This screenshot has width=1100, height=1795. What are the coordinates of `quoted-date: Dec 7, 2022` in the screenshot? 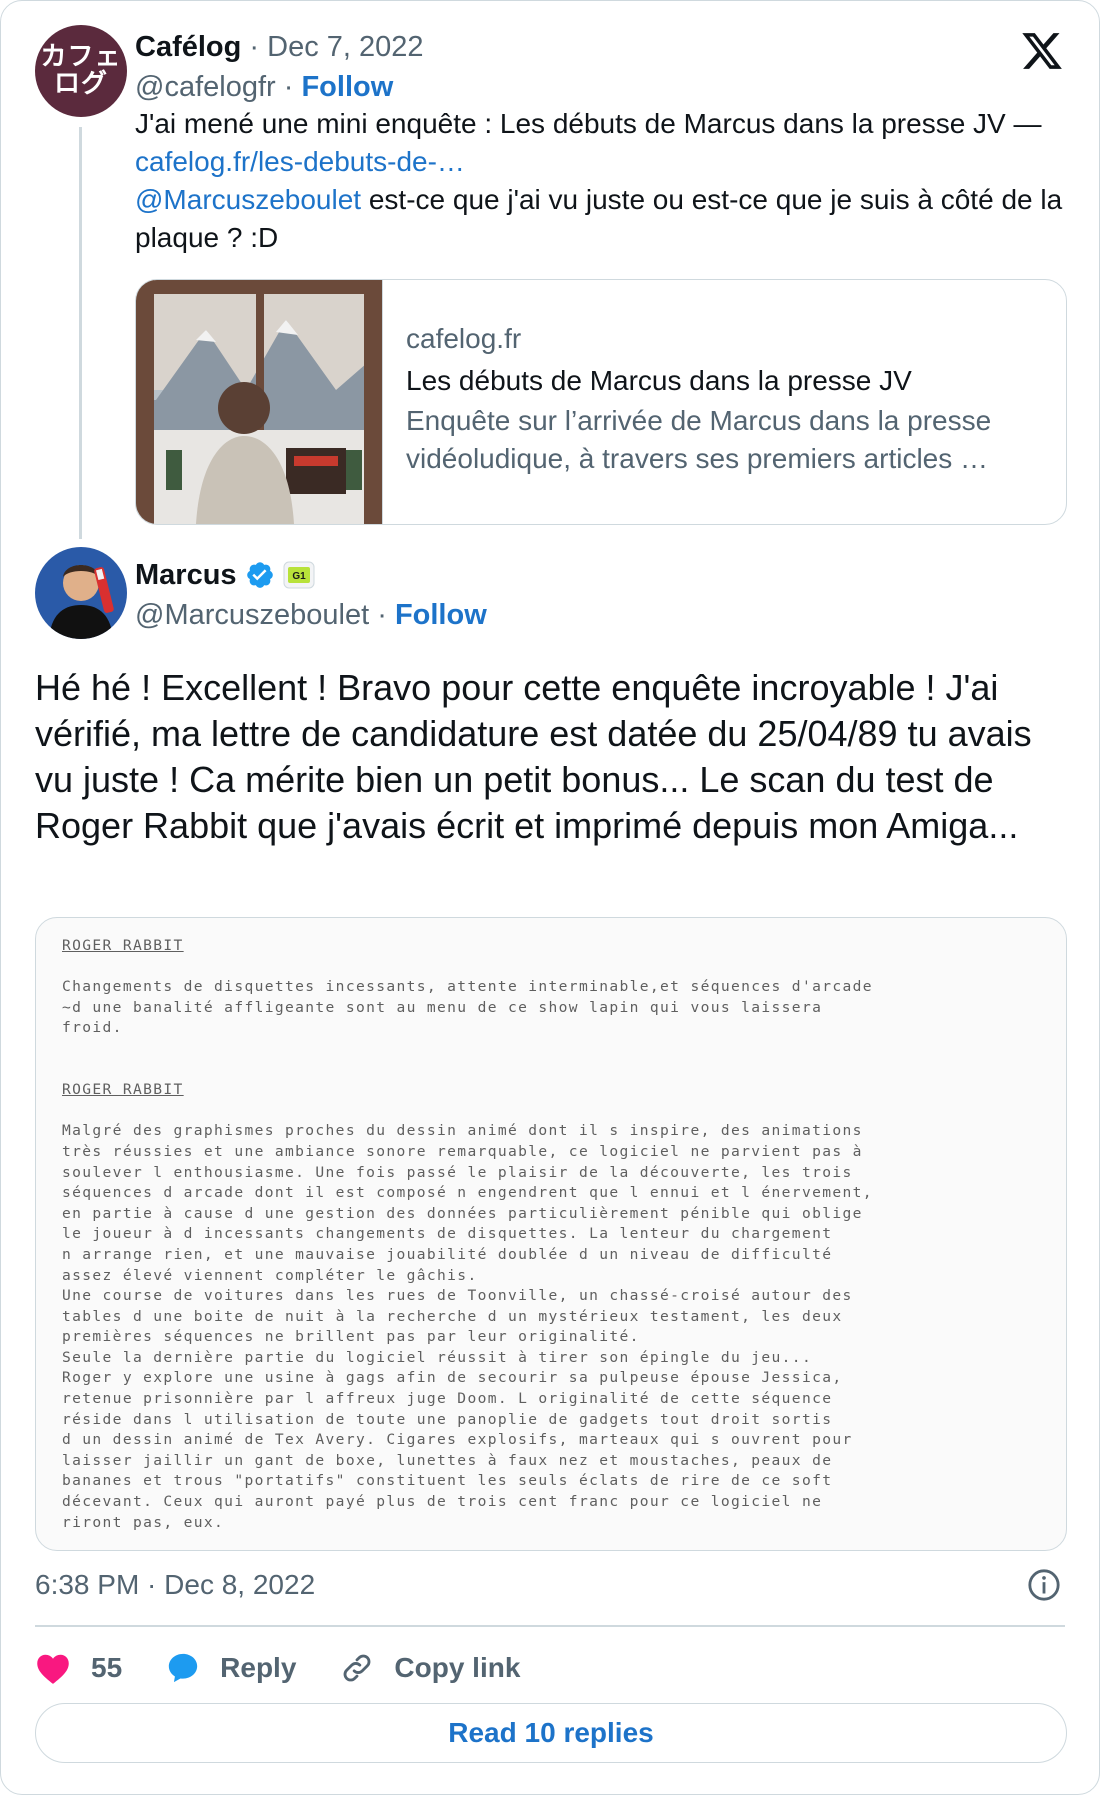 It's located at (345, 47).